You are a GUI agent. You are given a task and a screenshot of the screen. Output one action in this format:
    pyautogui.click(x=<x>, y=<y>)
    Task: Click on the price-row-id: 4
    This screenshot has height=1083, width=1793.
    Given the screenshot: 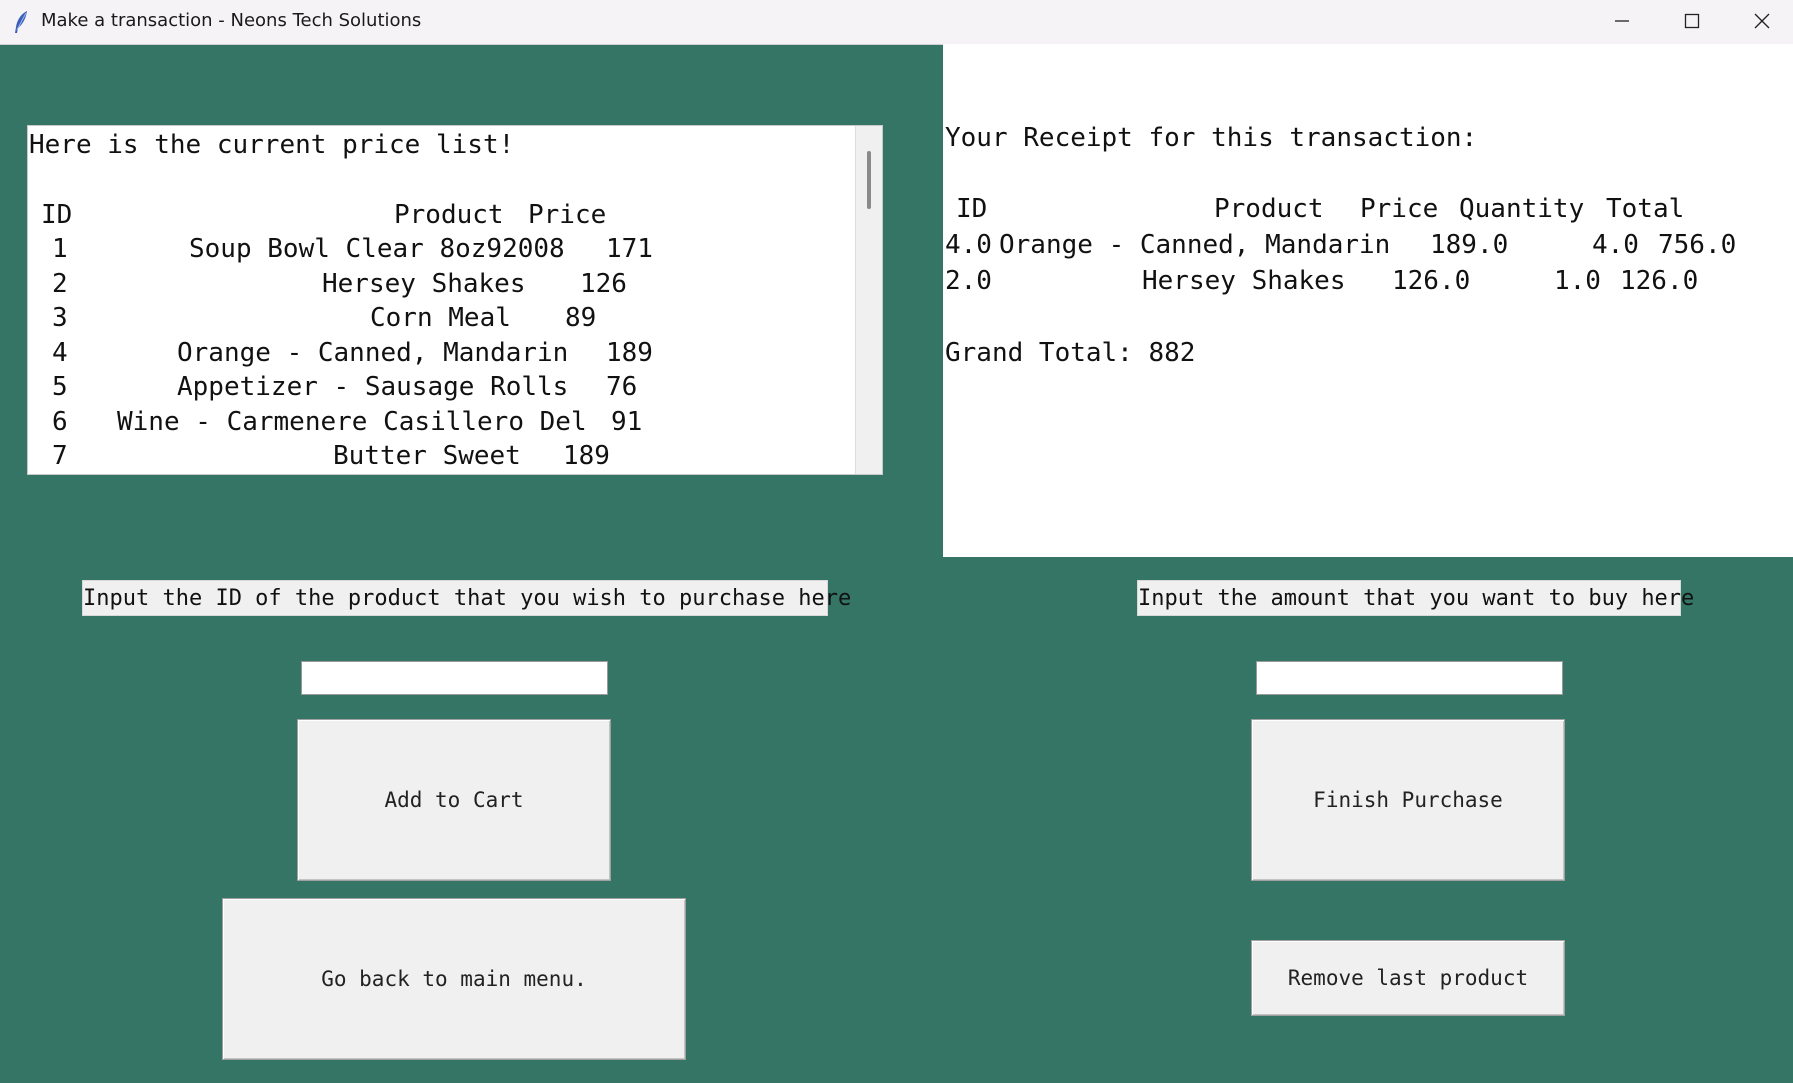 What is the action you would take?
    pyautogui.click(x=60, y=353)
    